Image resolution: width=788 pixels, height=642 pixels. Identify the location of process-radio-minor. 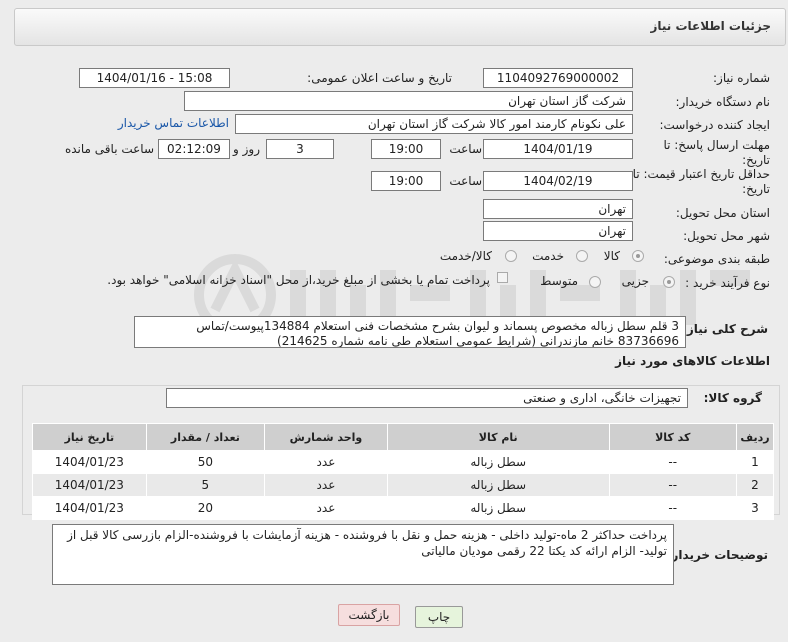
(669, 282).